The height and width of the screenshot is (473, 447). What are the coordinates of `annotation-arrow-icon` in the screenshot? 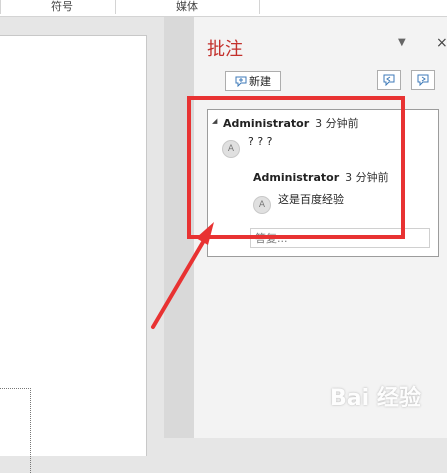 It's located at (182, 275).